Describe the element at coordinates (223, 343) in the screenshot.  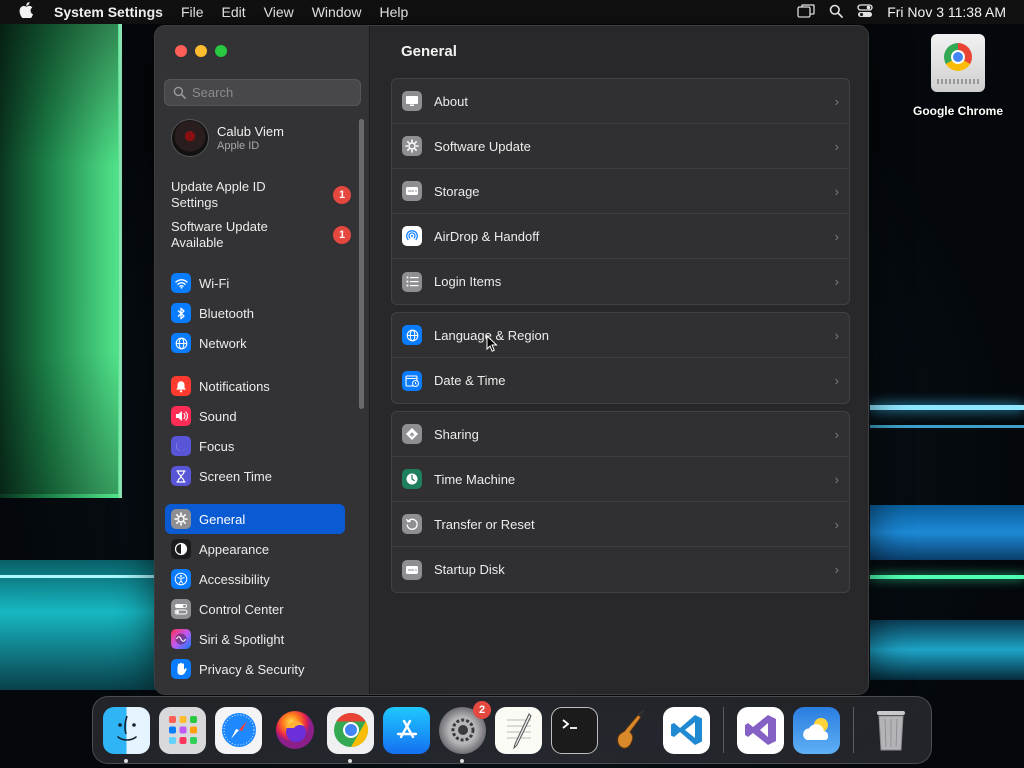
I see `sidebar-item-label: Network` at that location.